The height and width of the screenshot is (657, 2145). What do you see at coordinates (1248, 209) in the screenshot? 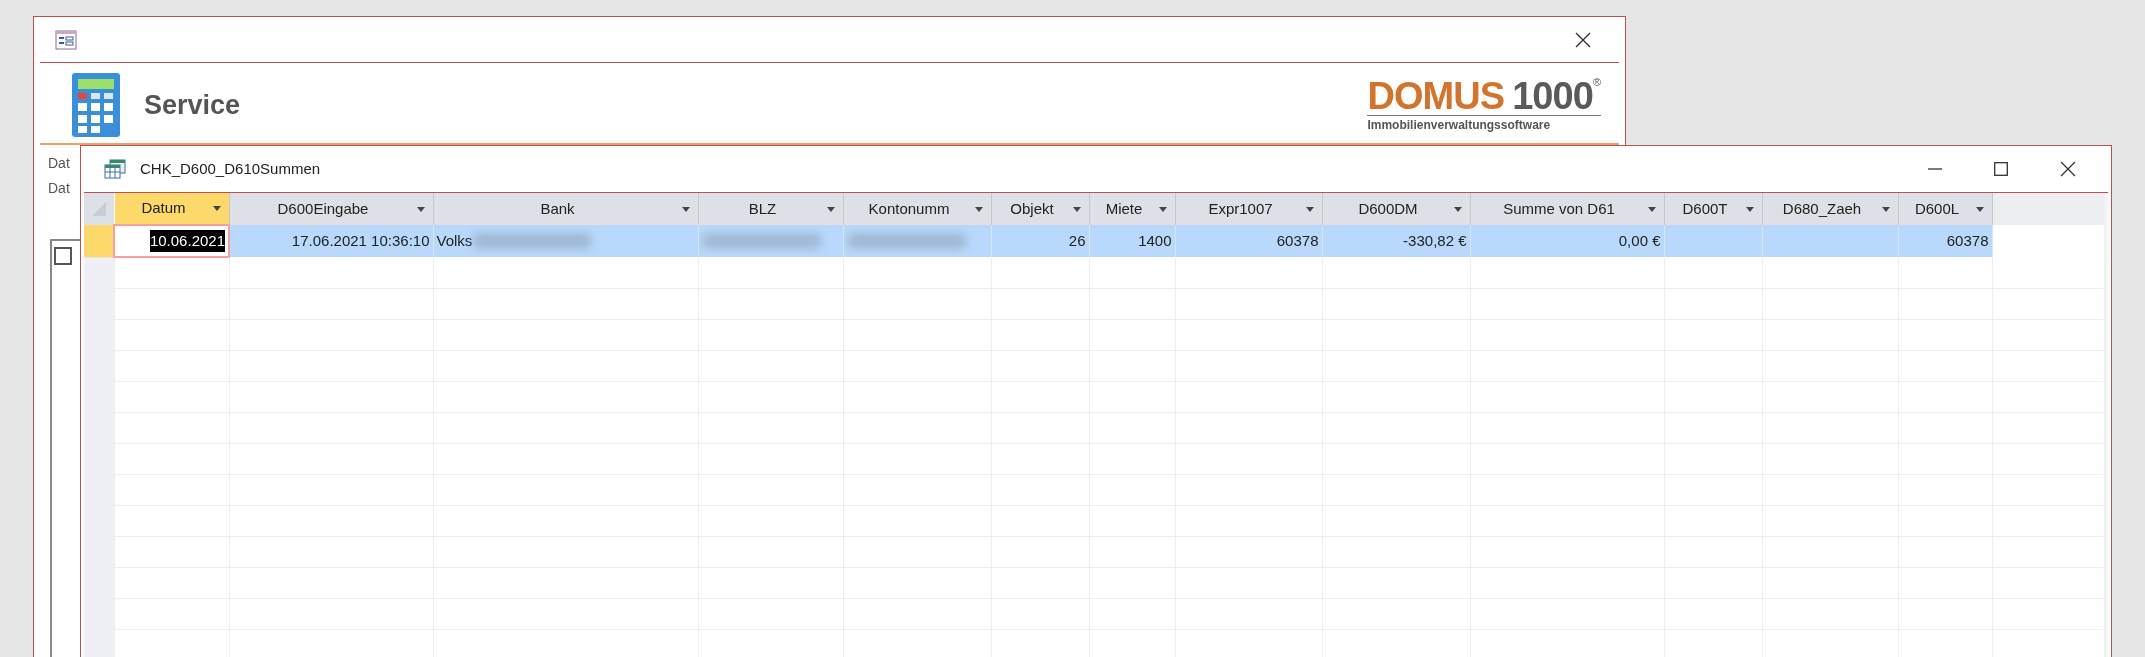
I see `column-header: Expr1007` at bounding box center [1248, 209].